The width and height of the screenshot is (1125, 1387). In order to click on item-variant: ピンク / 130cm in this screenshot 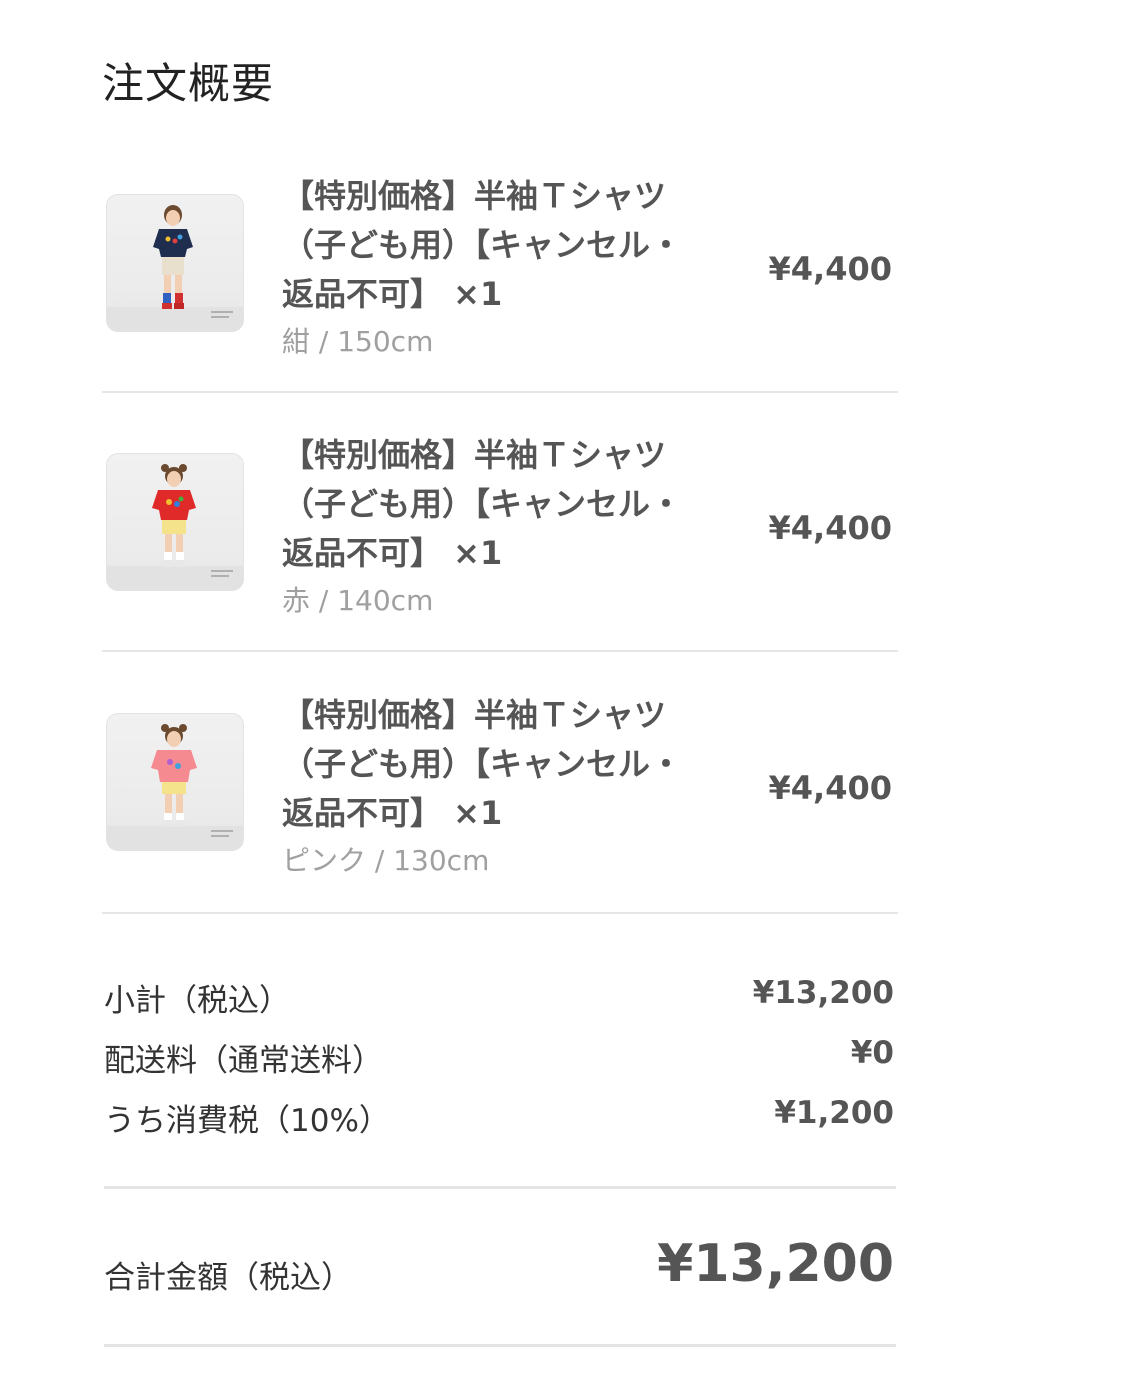, I will do `click(386, 860)`.